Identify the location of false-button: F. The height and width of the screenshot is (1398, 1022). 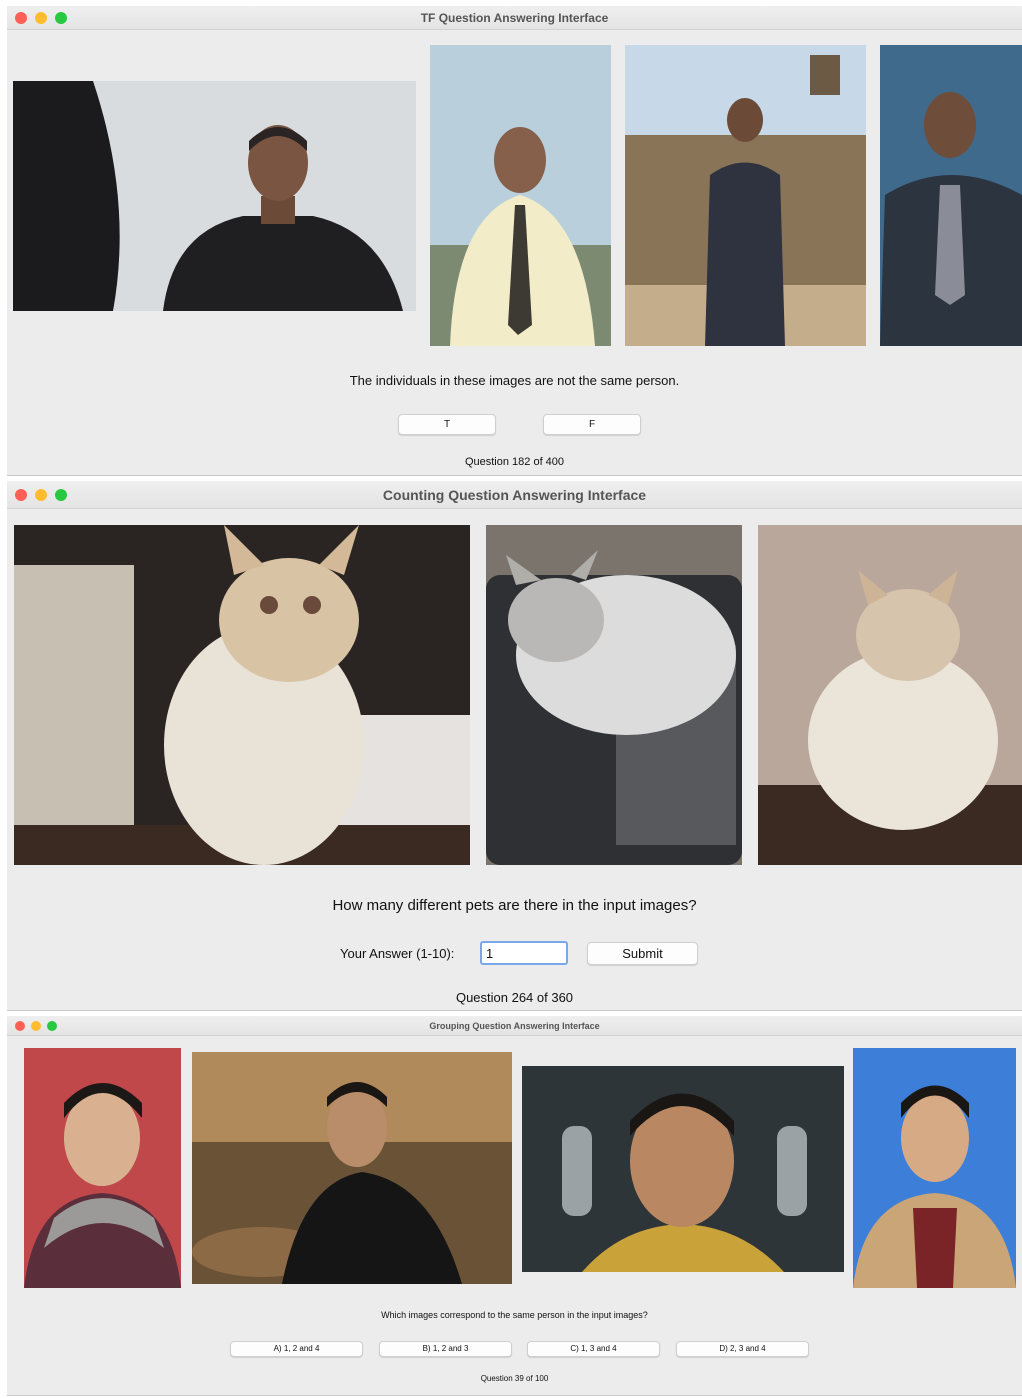
(592, 424).